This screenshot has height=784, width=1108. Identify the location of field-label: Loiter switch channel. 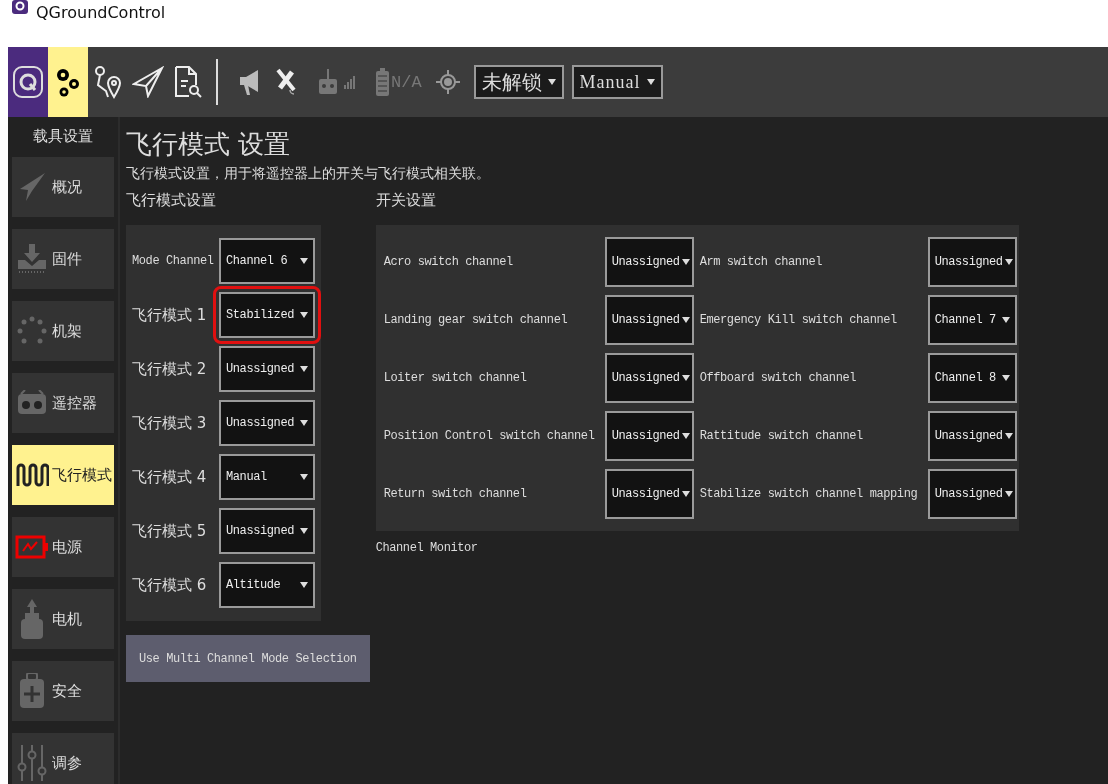
(455, 378).